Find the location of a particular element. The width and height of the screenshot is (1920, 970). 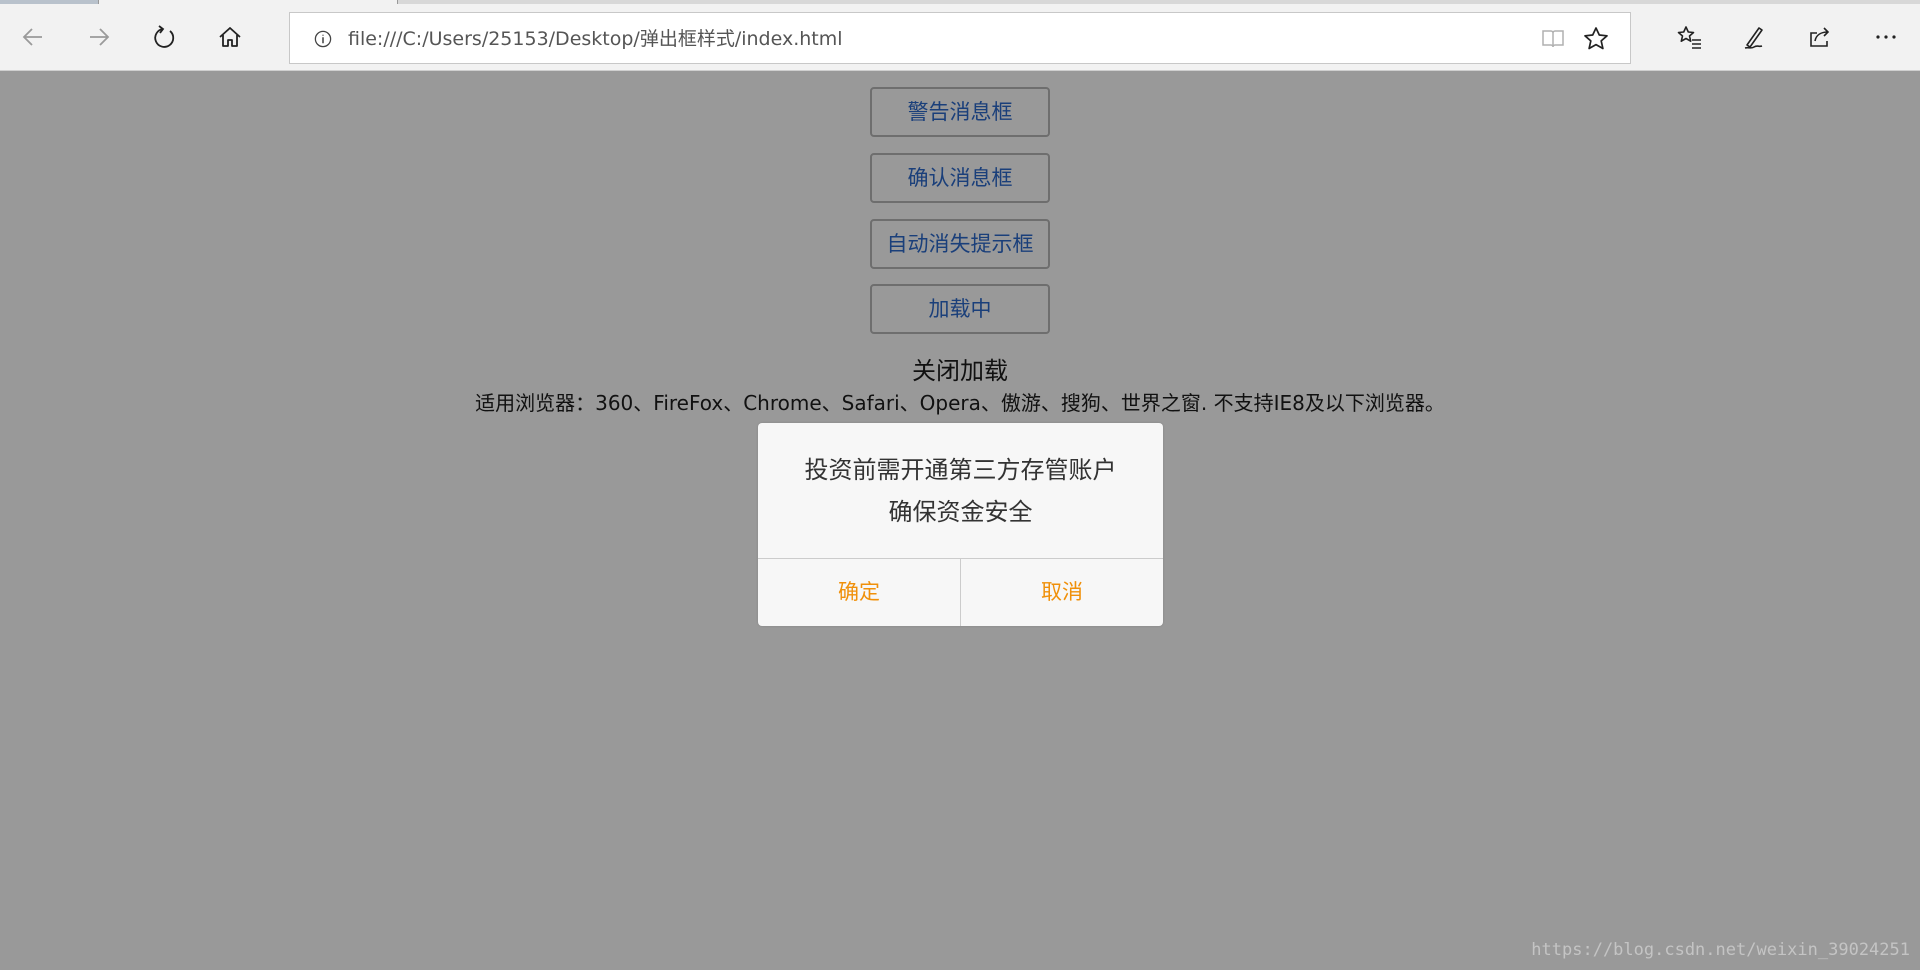

info-icon is located at coordinates (323, 39).